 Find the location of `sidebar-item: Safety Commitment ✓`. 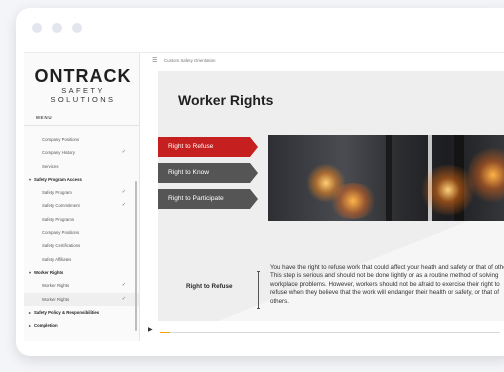

sidebar-item: Safety Commitment ✓ is located at coordinates (81, 205).